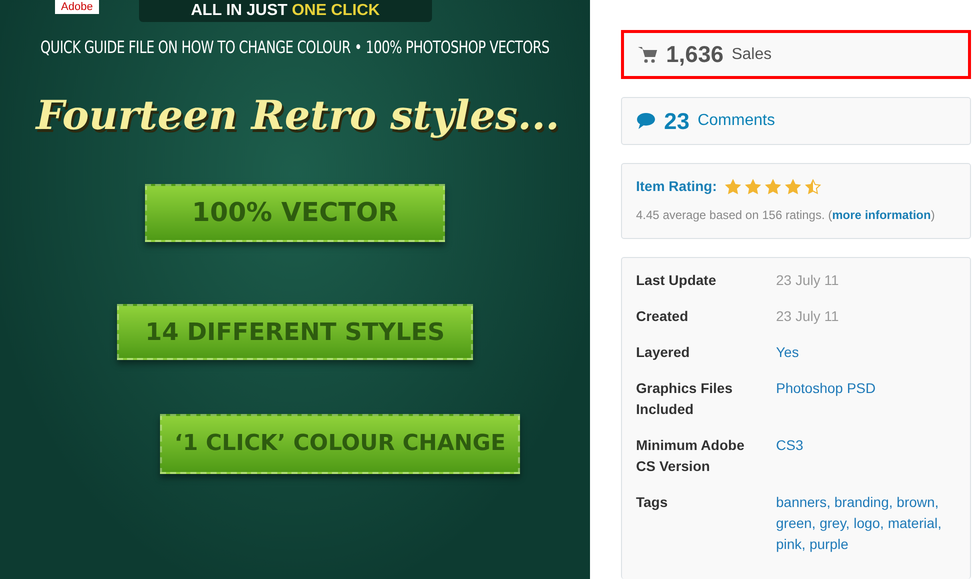 This screenshot has height=579, width=973. Describe the element at coordinates (695, 55) in the screenshot. I see `sales-count: 1,636` at that location.